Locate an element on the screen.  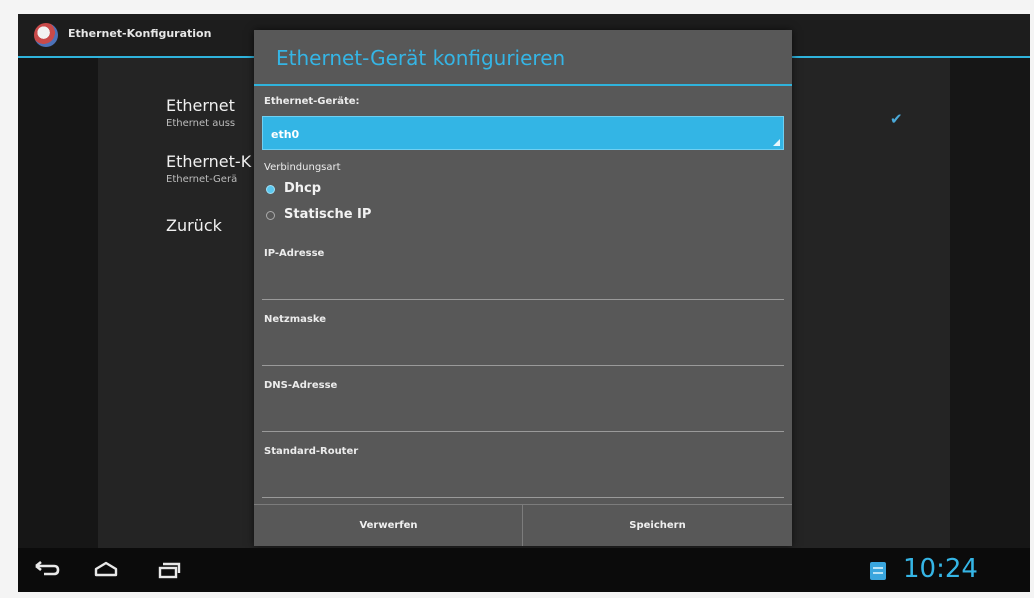
ip-address-input is located at coordinates (523, 285).